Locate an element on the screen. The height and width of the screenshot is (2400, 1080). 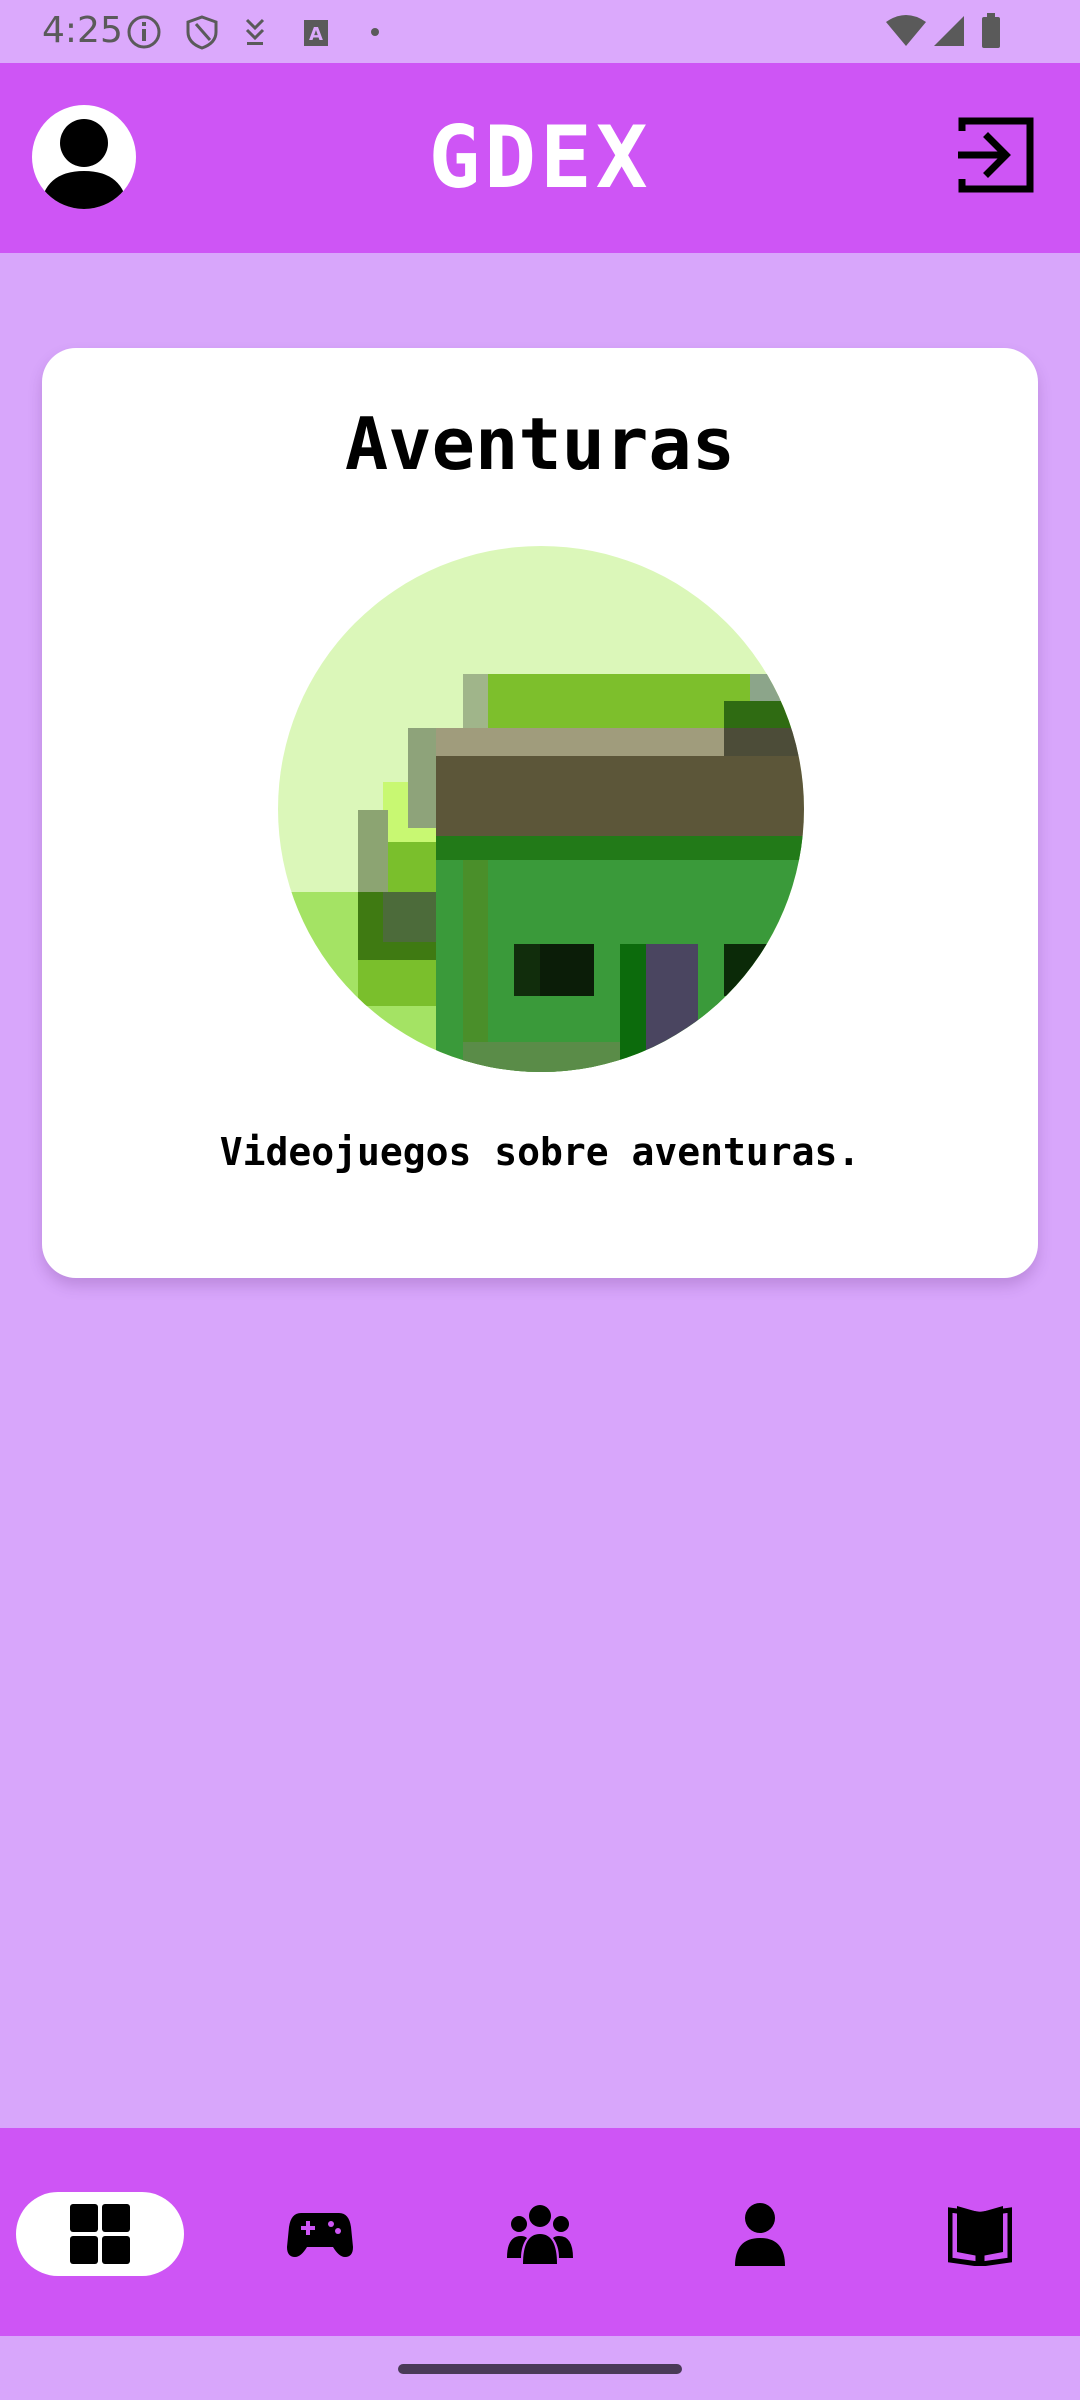
nav-item-community is located at coordinates (540, 2234).